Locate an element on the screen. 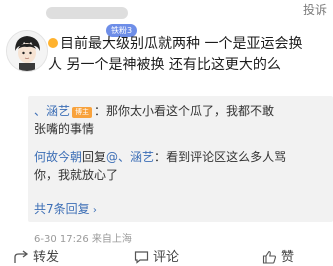  reply-text-cont: 你，我就放心了 is located at coordinates (76, 175).